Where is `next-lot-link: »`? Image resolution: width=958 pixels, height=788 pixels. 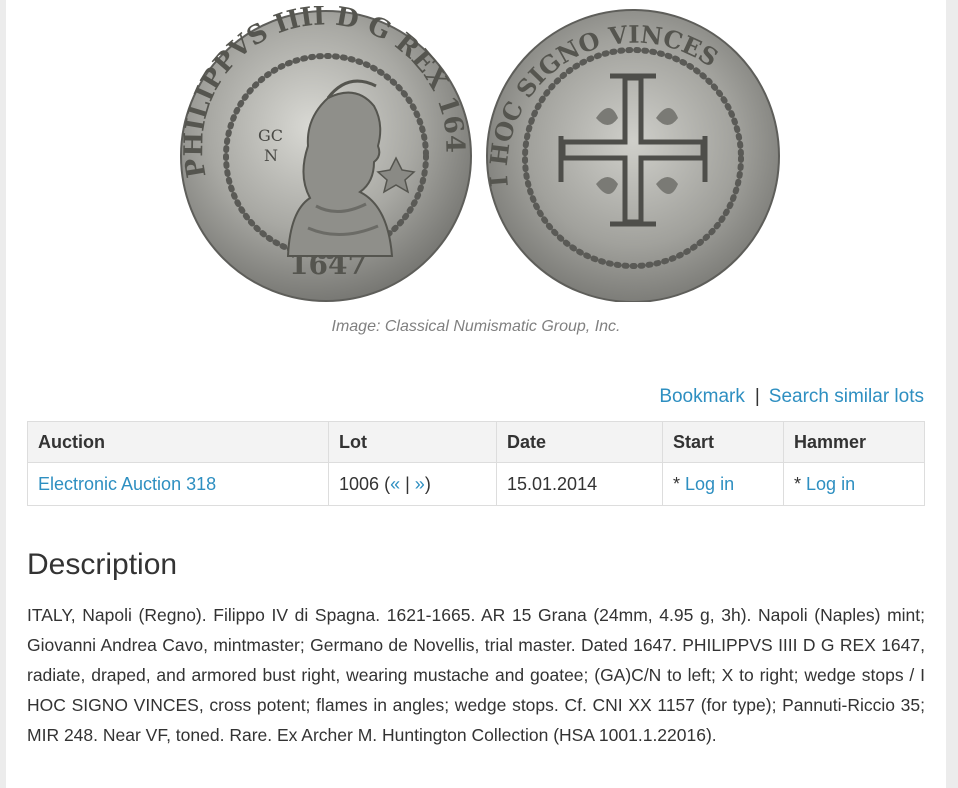
next-lot-link: » is located at coordinates (420, 484).